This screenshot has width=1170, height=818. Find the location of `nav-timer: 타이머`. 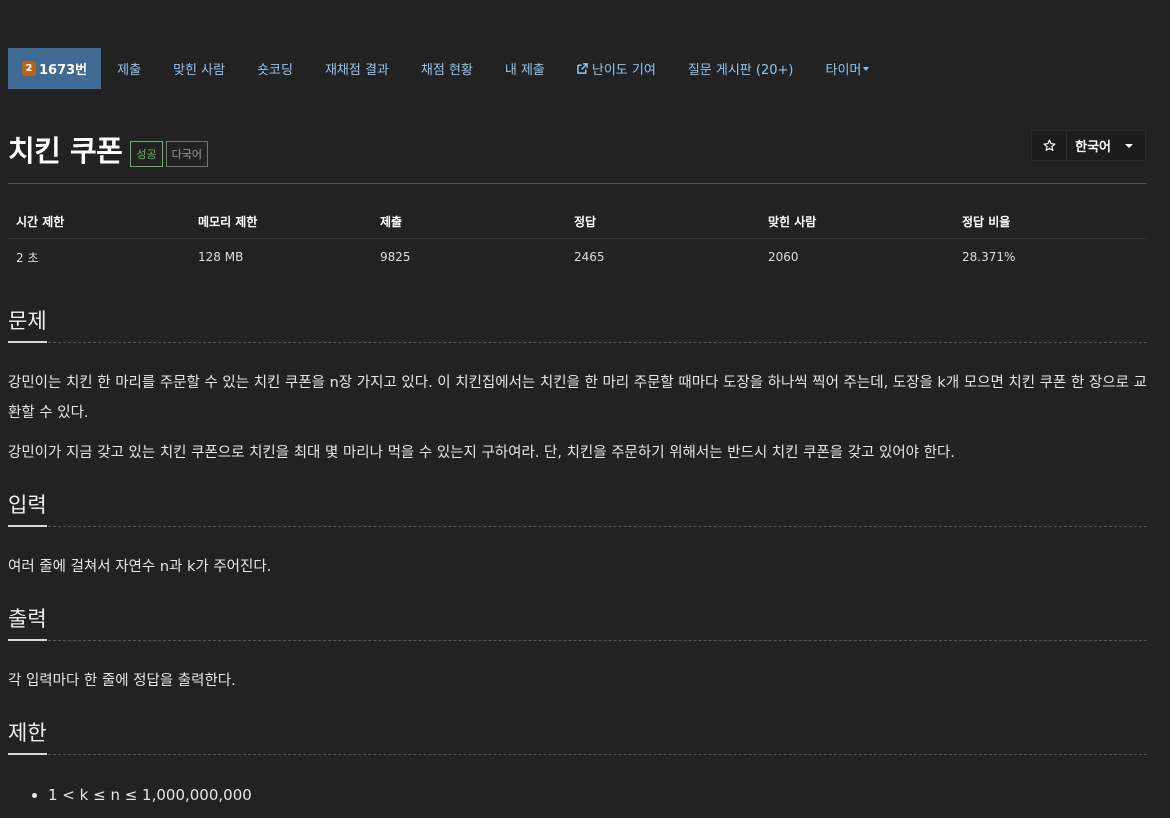

nav-timer: 타이머 is located at coordinates (847, 68).